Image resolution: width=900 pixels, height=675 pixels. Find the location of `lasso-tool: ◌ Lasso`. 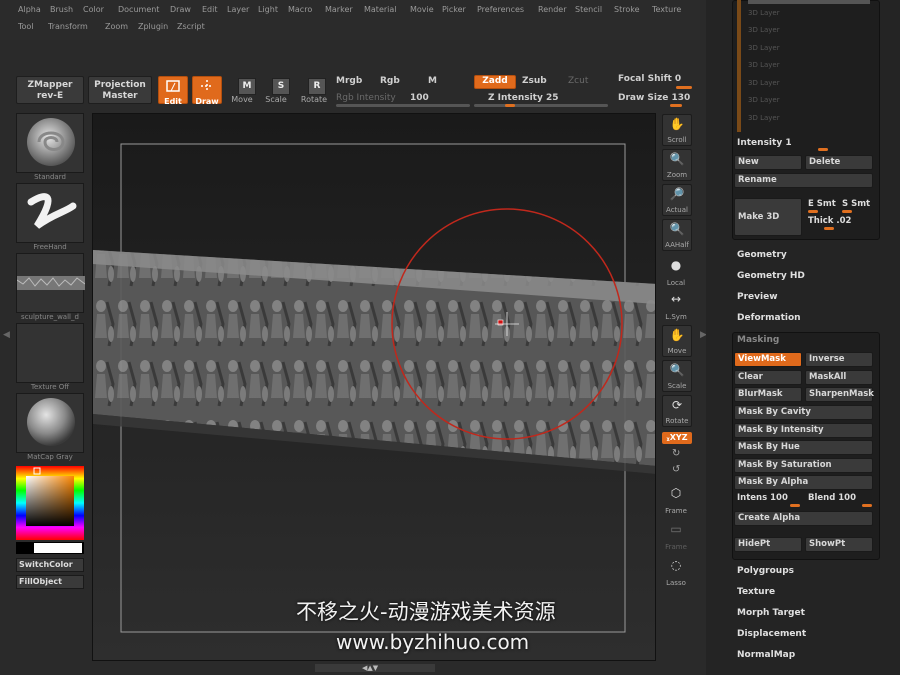

lasso-tool: ◌ Lasso is located at coordinates (677, 572).